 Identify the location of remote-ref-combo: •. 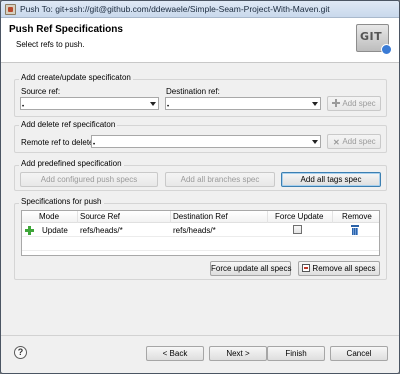
(206, 141).